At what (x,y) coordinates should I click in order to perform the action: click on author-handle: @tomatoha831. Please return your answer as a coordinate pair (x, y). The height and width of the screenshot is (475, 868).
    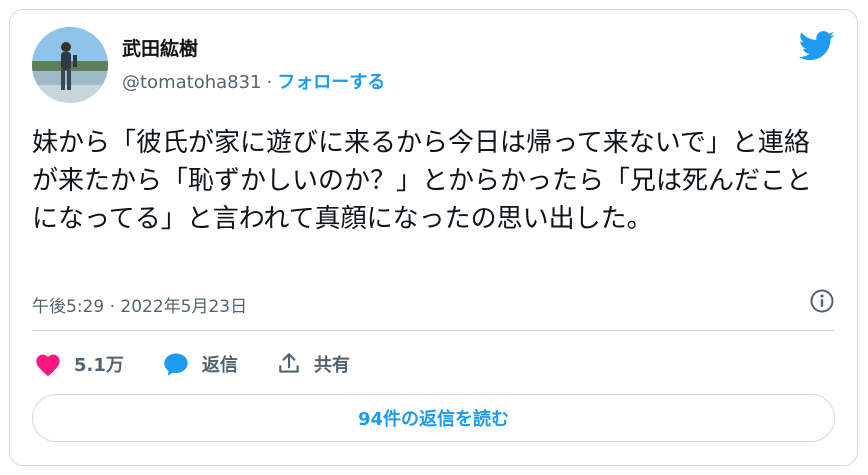
    Looking at the image, I should click on (192, 82).